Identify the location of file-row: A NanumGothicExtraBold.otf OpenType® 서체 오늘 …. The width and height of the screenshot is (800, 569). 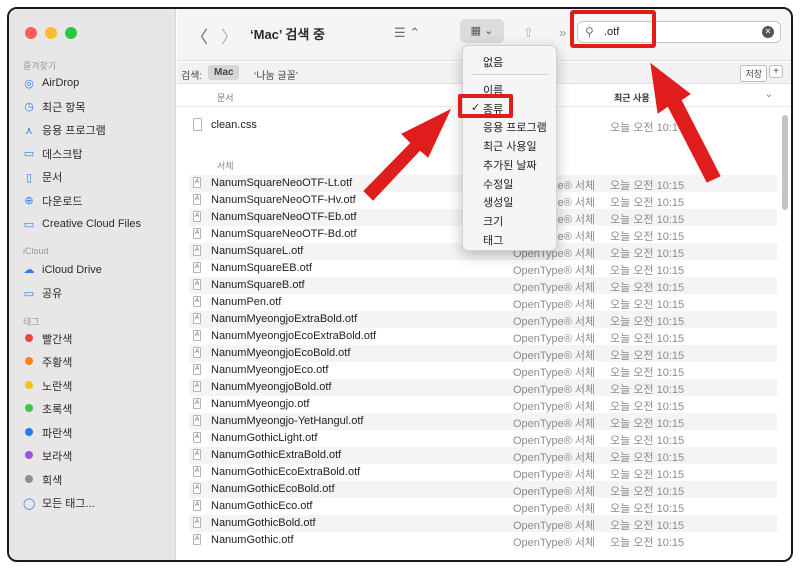
(483, 455).